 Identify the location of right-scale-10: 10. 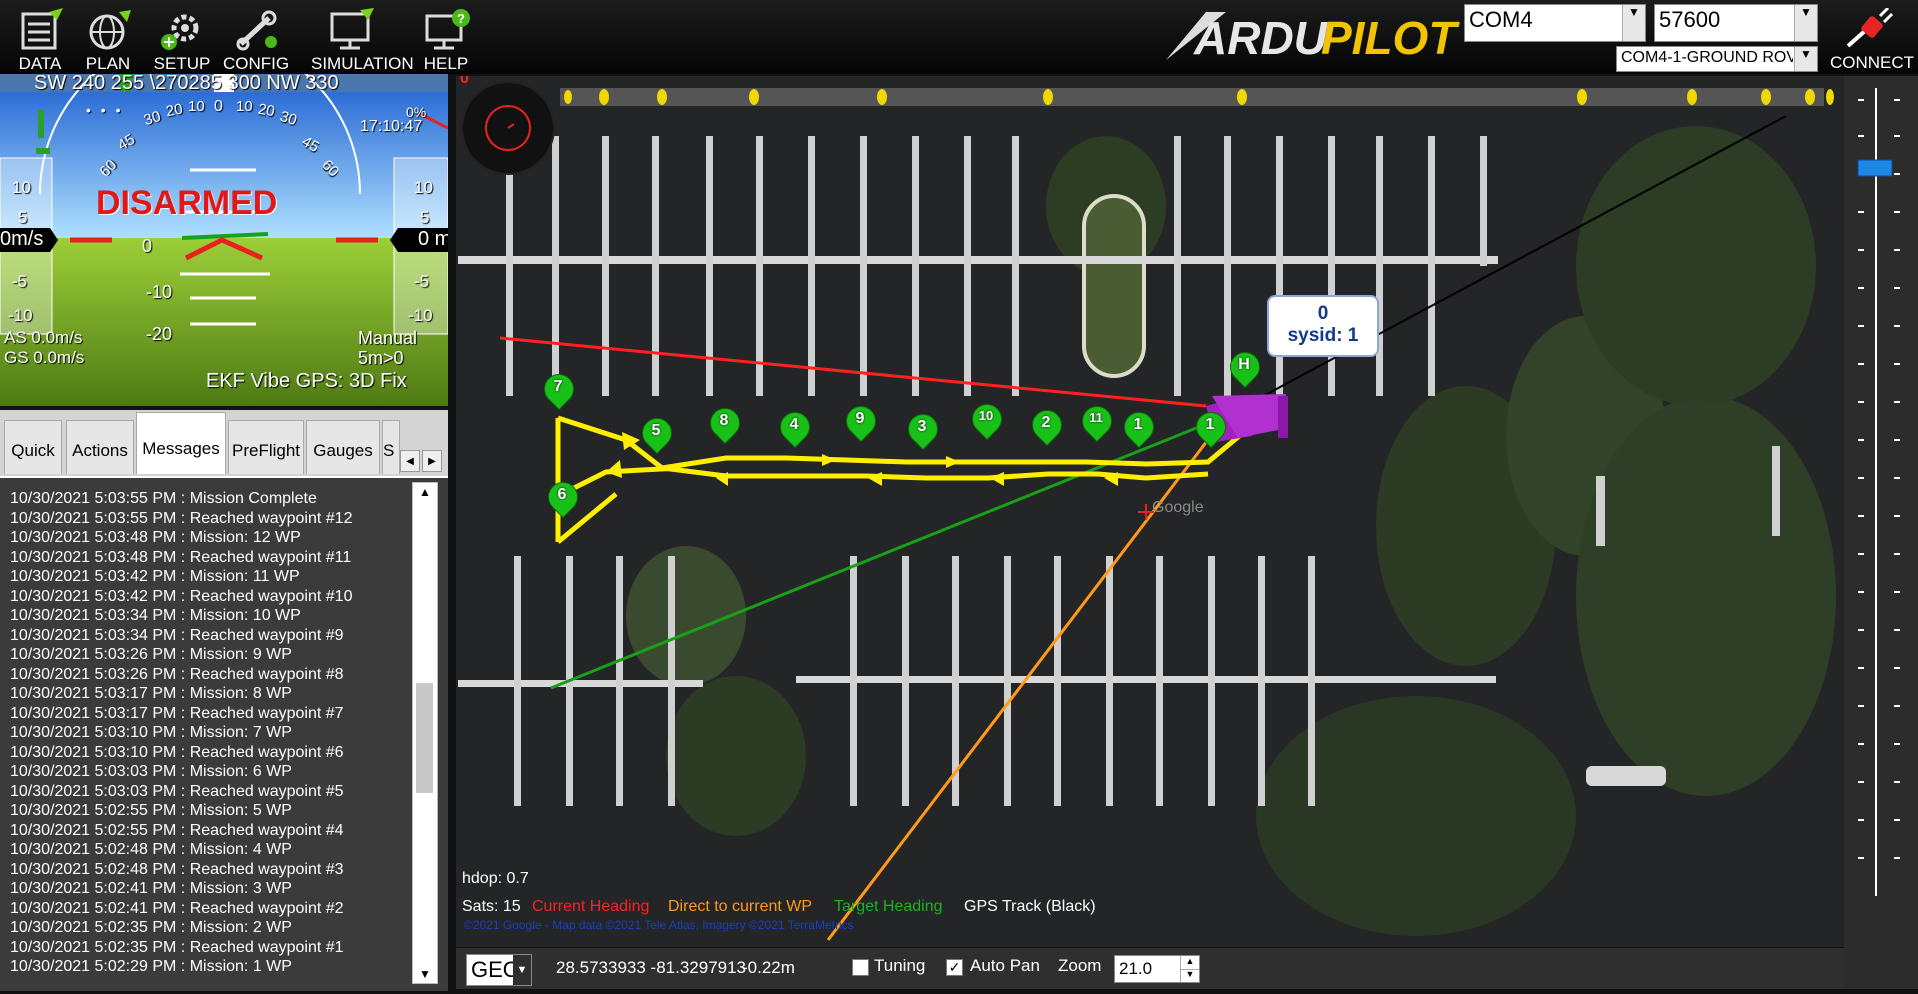
(423, 187).